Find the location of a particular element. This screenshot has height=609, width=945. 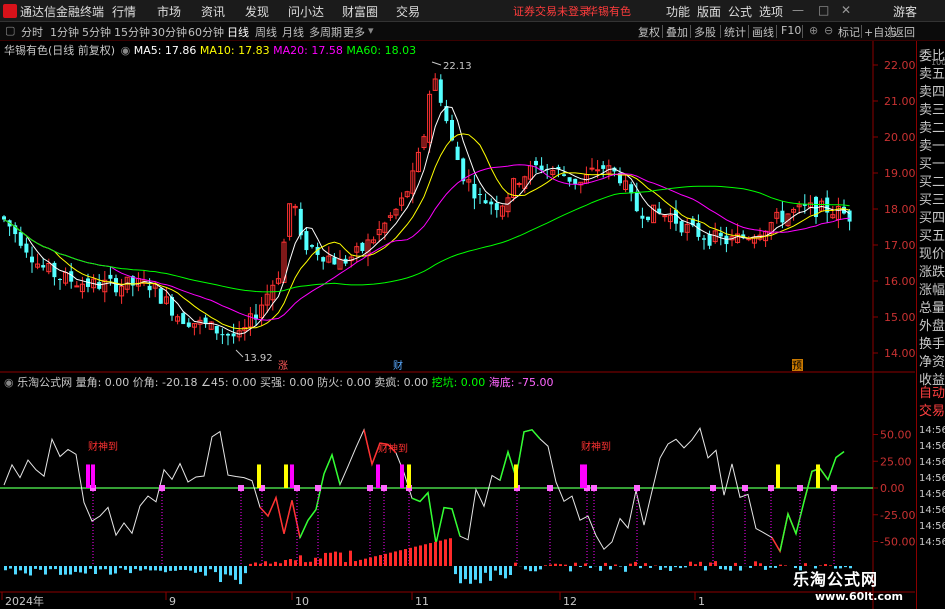

btn-multi-stock: 多股 is located at coordinates (705, 32).